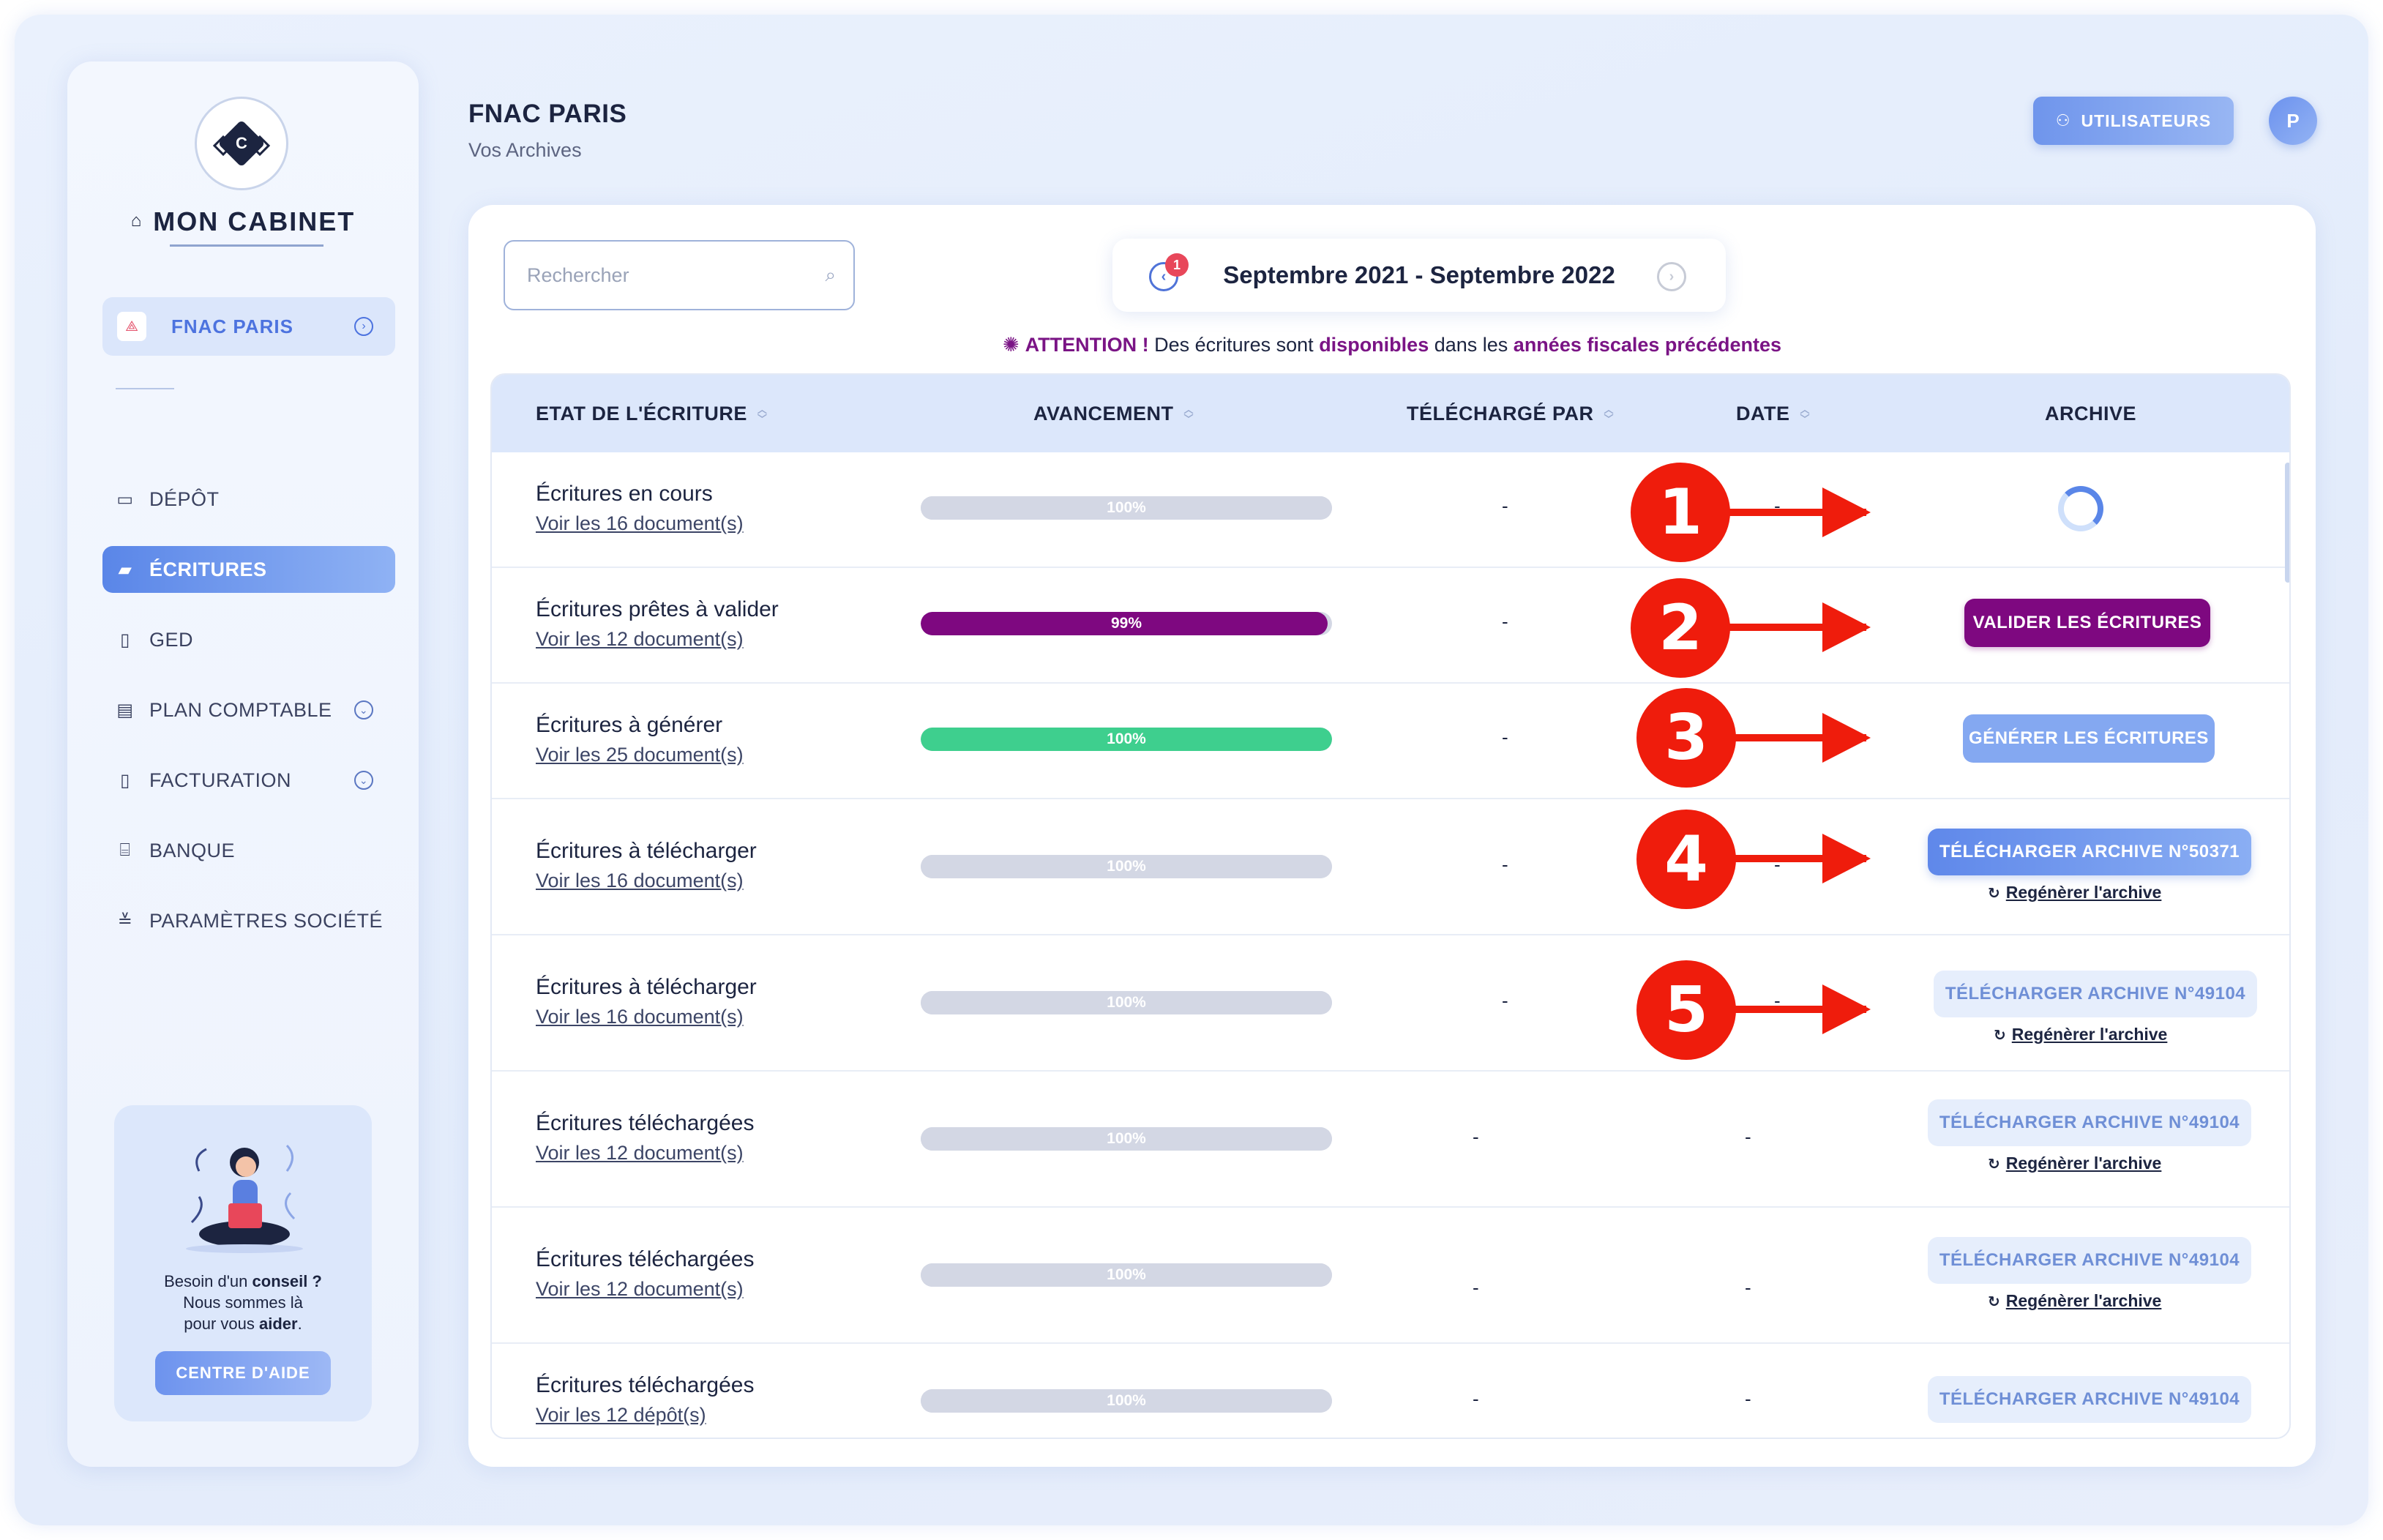 The width and height of the screenshot is (2383, 1540). Describe the element at coordinates (679, 275) in the screenshot. I see `search-input: Rechercher ⌕` at that location.